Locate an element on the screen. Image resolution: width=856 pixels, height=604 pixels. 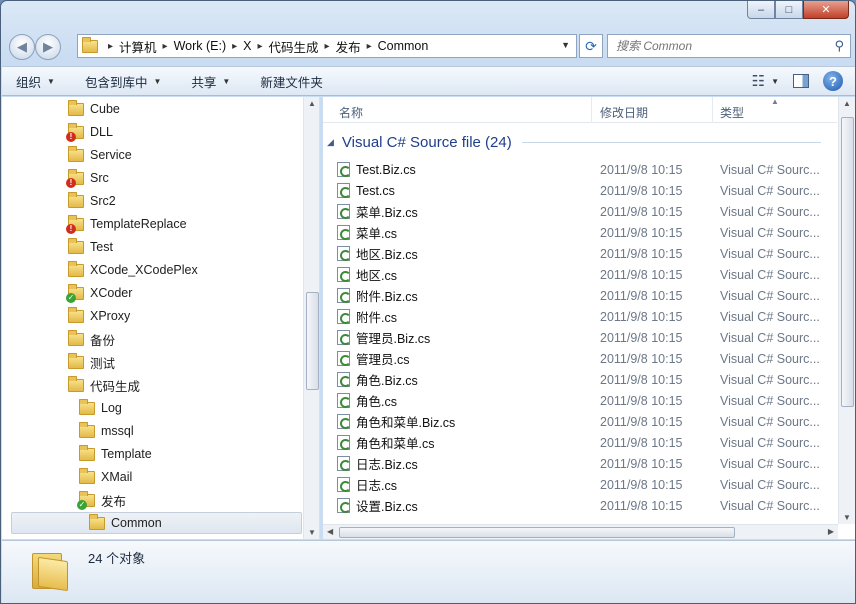
tree-item-src2: Src2 is located at coordinates (92, 201).